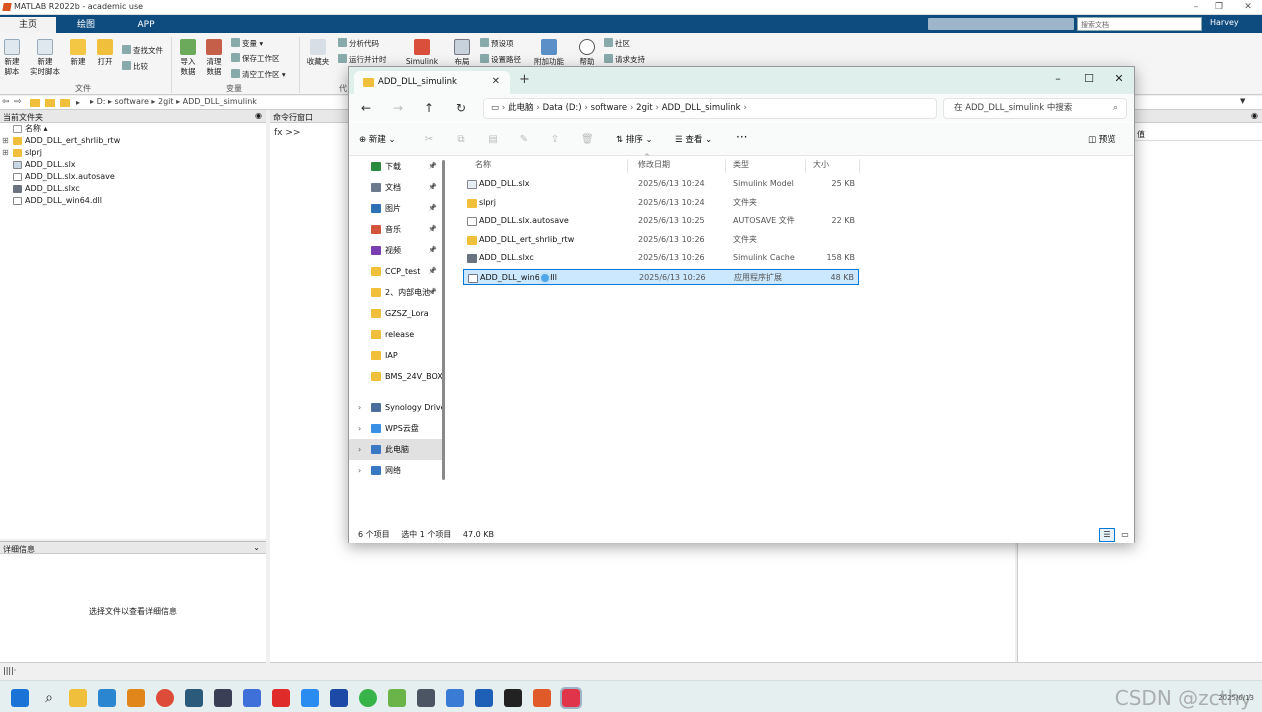 Image resolution: width=1262 pixels, height=712 pixels. What do you see at coordinates (493, 140) in the screenshot?
I see `paste-icon: ▤` at bounding box center [493, 140].